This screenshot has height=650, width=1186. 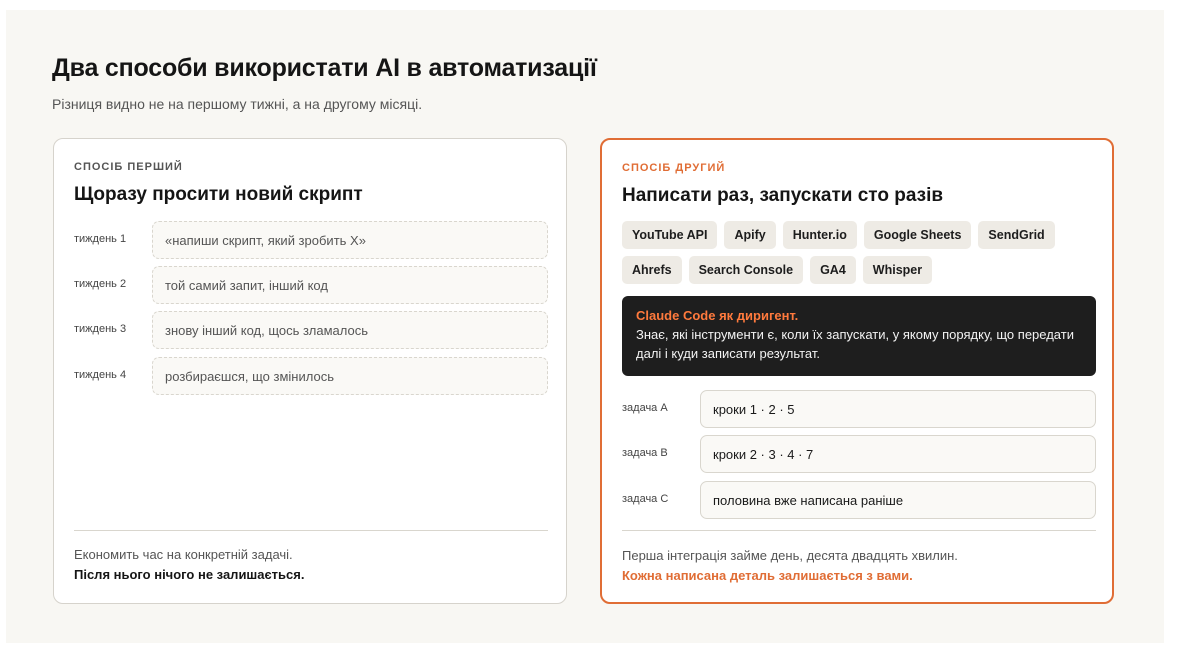 What do you see at coordinates (783, 195) in the screenshot?
I see `card-title: Написати раз, запускати сто разів` at bounding box center [783, 195].